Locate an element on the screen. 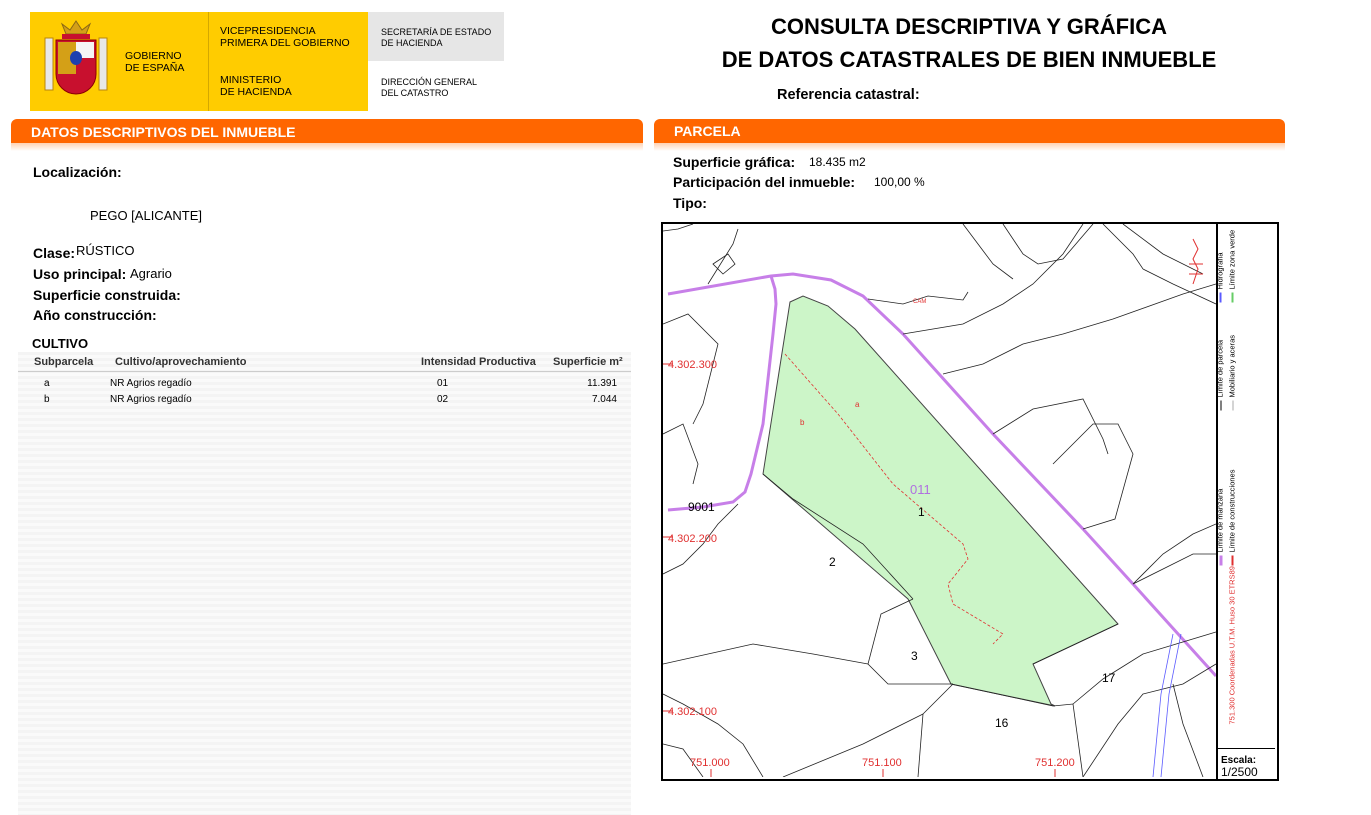 The height and width of the screenshot is (815, 1371). cultivo-header-cultivo: Cultivo/aprovechamiento is located at coordinates (181, 362).